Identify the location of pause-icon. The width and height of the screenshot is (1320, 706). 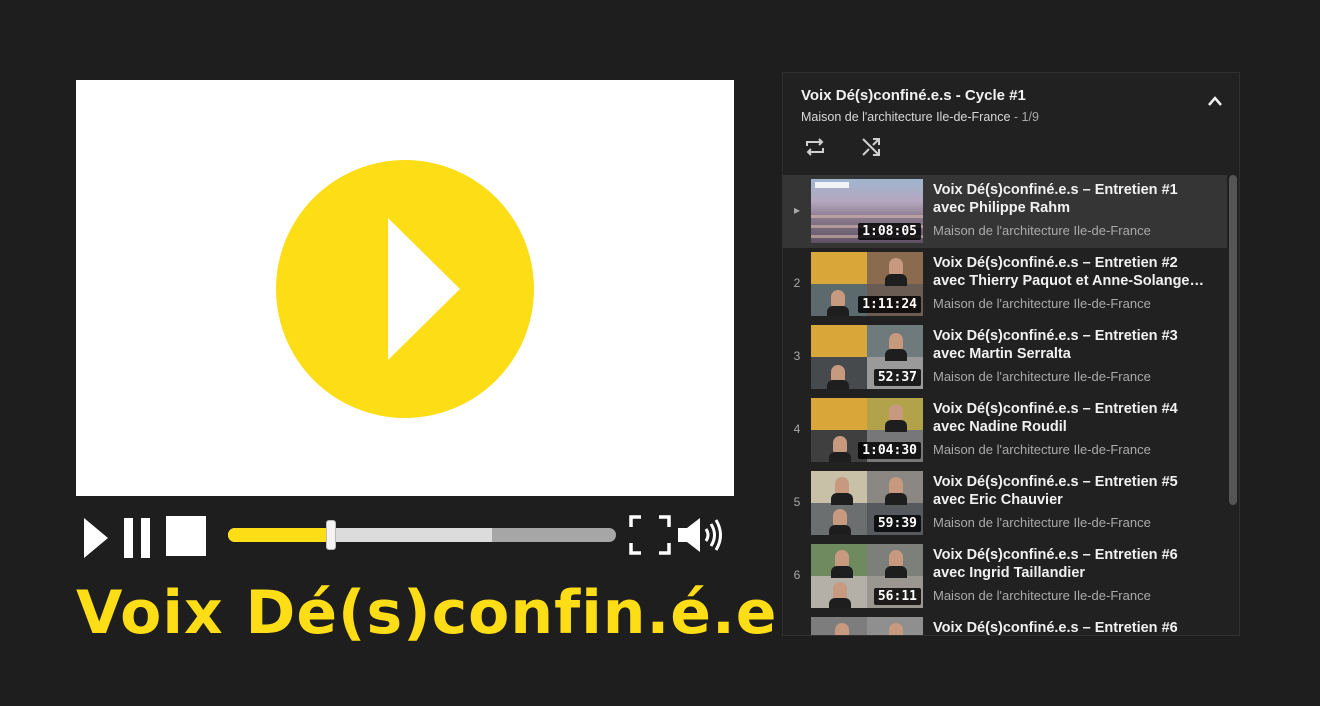
(138, 538).